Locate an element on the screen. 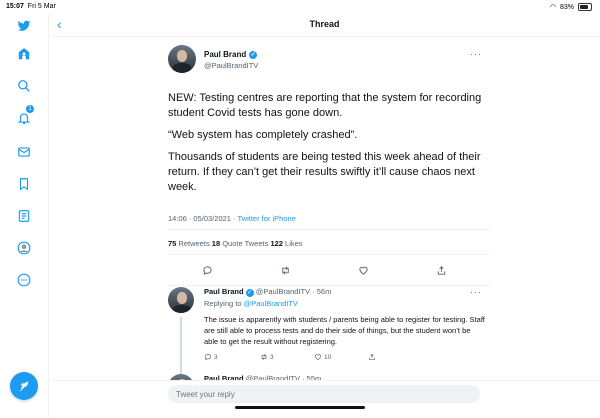  tweet-stats: 75 Retweets 18 Quote Tweets 122 Likes is located at coordinates (235, 243).